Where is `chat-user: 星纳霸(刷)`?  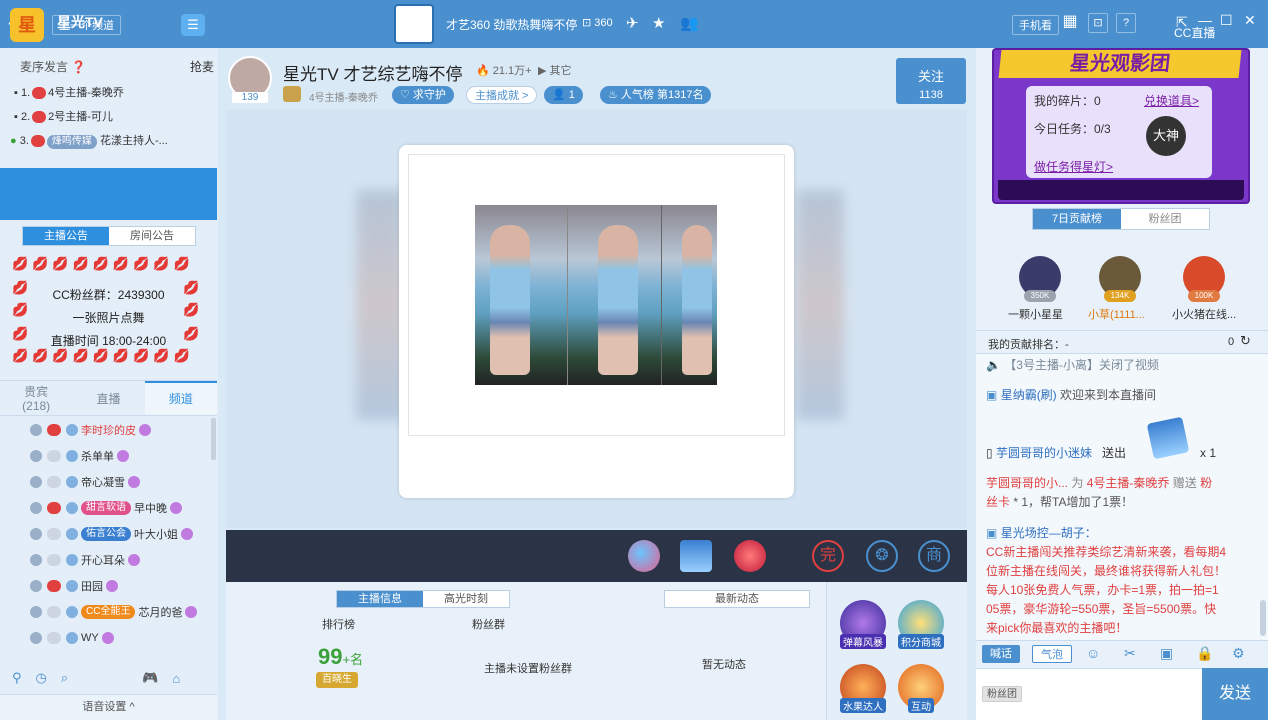 chat-user: 星纳霸(刷) is located at coordinates (1029, 395).